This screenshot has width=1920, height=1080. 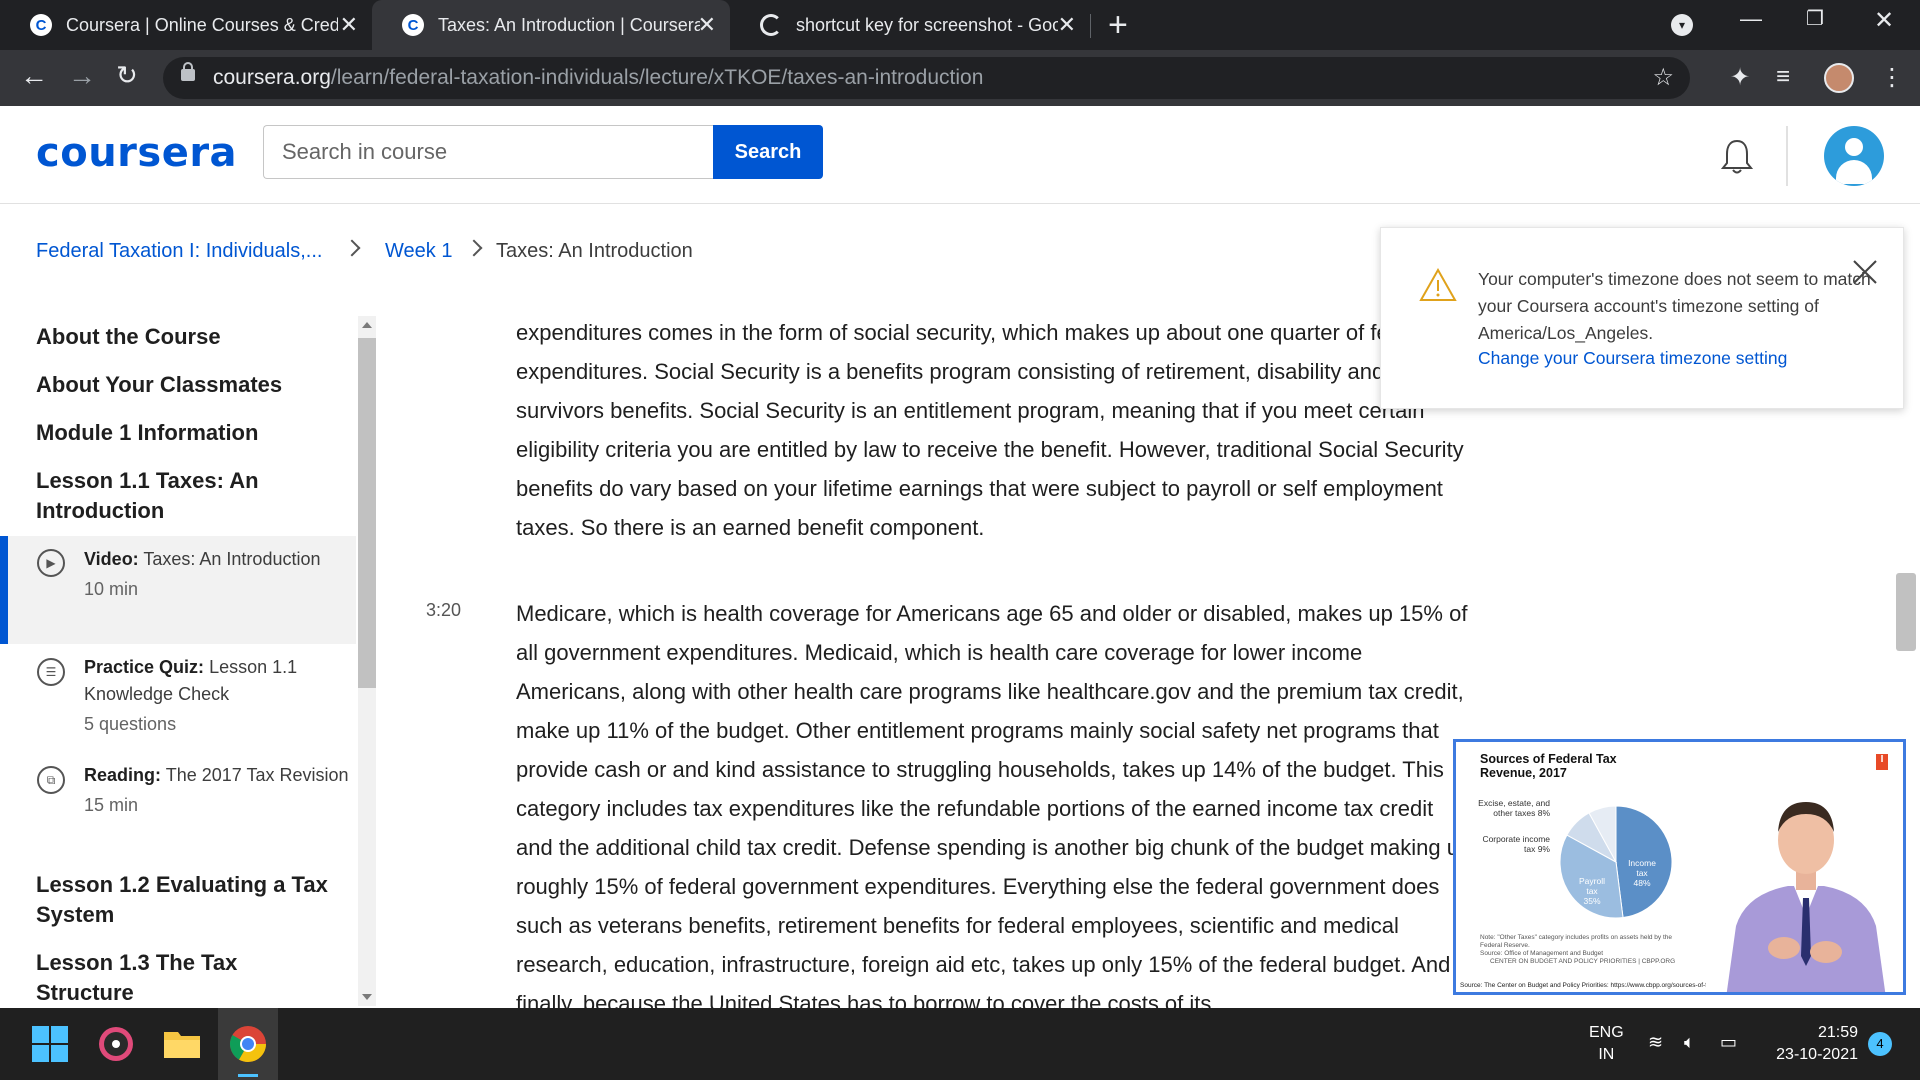 What do you see at coordinates (188, 71) in the screenshot?
I see `lock-icon` at bounding box center [188, 71].